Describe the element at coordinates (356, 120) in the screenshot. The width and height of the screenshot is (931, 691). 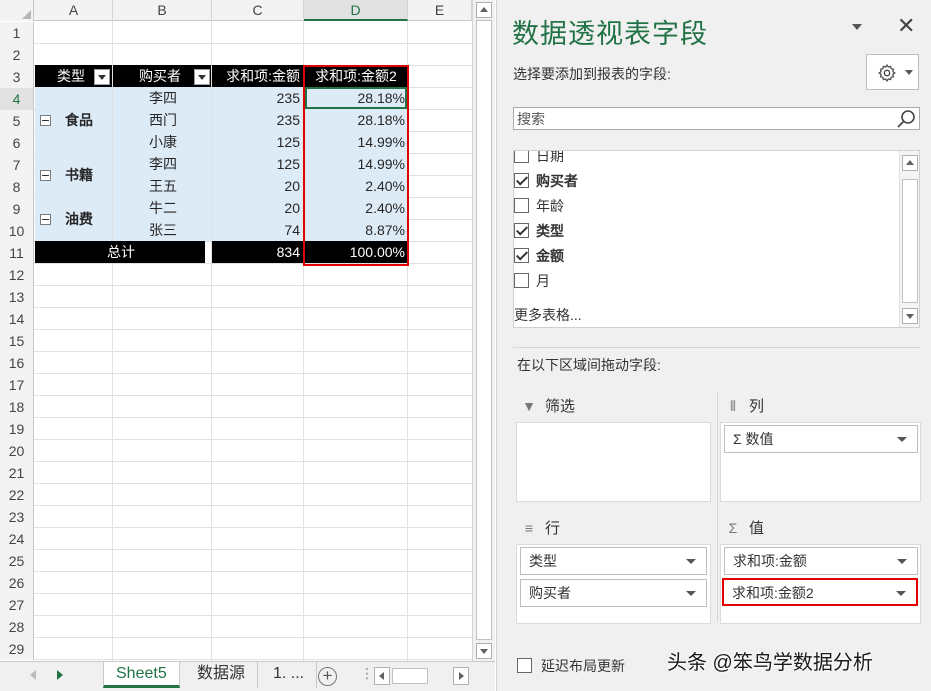
I see `pivot-pct-cell: 28.18%` at that location.